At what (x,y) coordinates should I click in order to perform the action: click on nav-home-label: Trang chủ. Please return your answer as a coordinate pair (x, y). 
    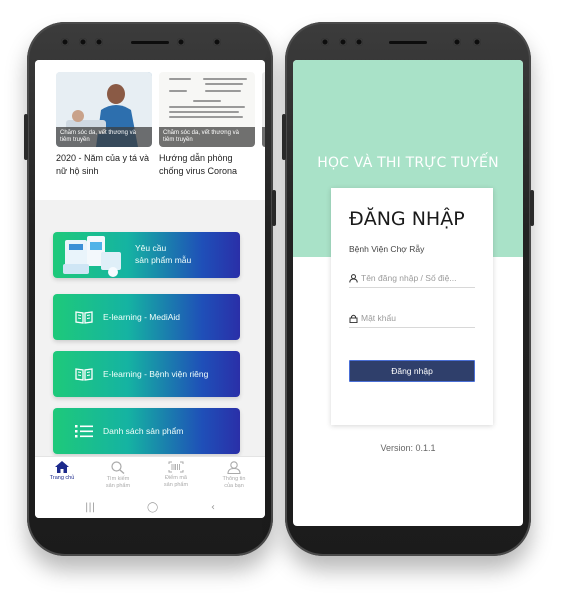
    Looking at the image, I should click on (62, 478).